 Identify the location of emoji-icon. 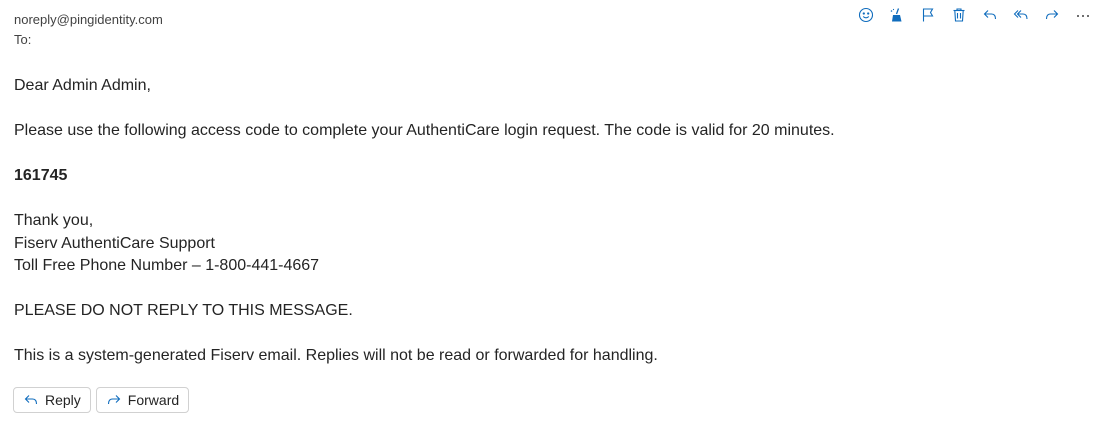
(865, 15).